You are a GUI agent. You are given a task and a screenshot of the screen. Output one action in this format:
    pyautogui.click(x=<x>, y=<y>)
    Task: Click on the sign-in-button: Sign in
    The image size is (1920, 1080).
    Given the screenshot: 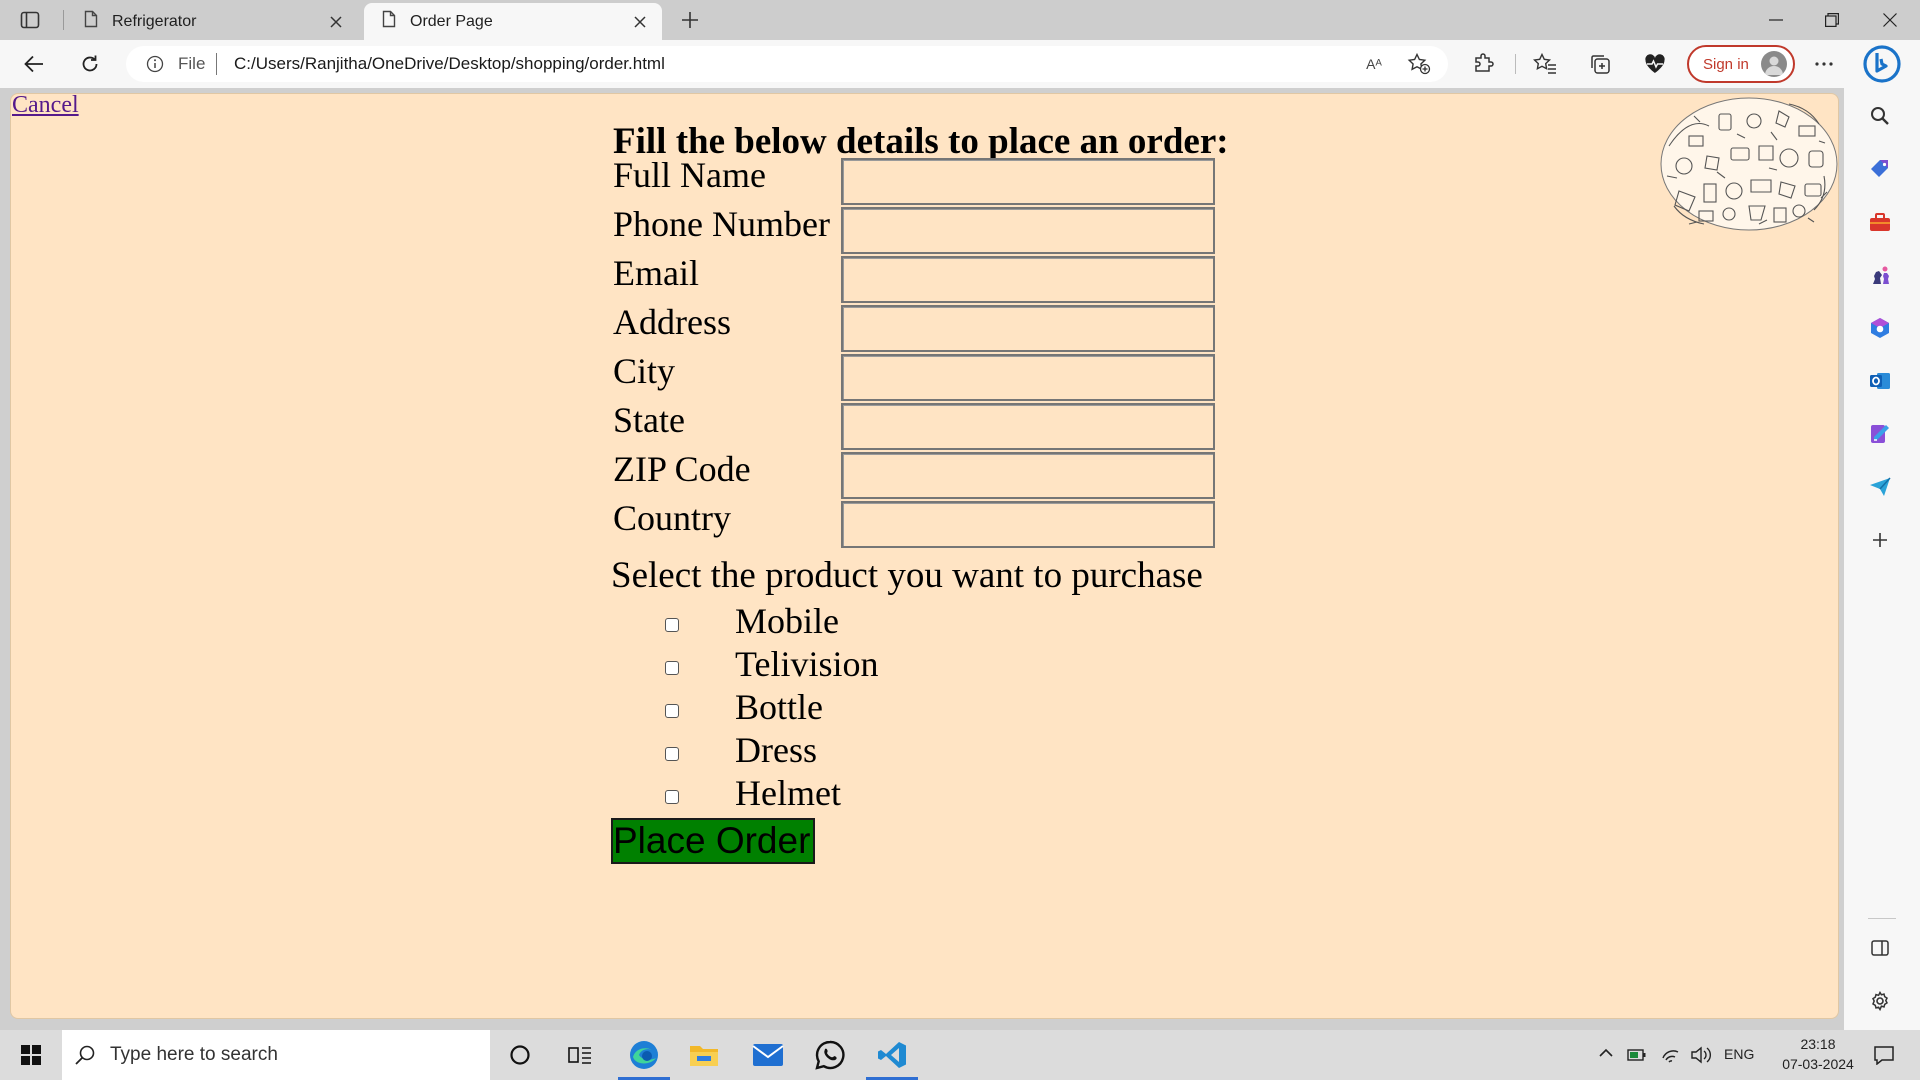 What is the action you would take?
    pyautogui.click(x=1741, y=64)
    